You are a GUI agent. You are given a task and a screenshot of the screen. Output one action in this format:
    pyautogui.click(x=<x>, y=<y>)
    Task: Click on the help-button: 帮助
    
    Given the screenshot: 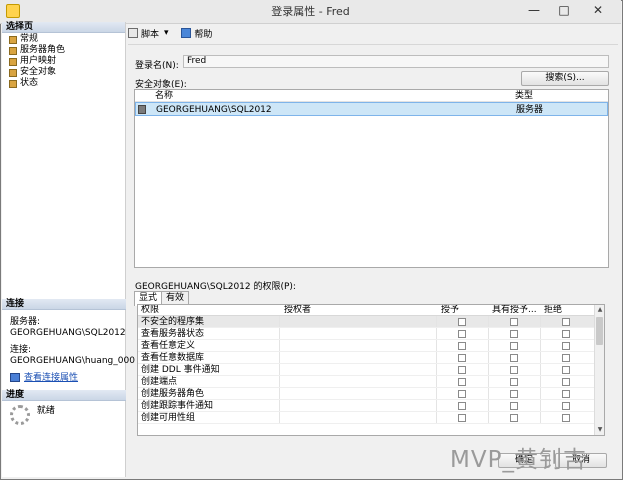 What is the action you would take?
    pyautogui.click(x=196, y=33)
    